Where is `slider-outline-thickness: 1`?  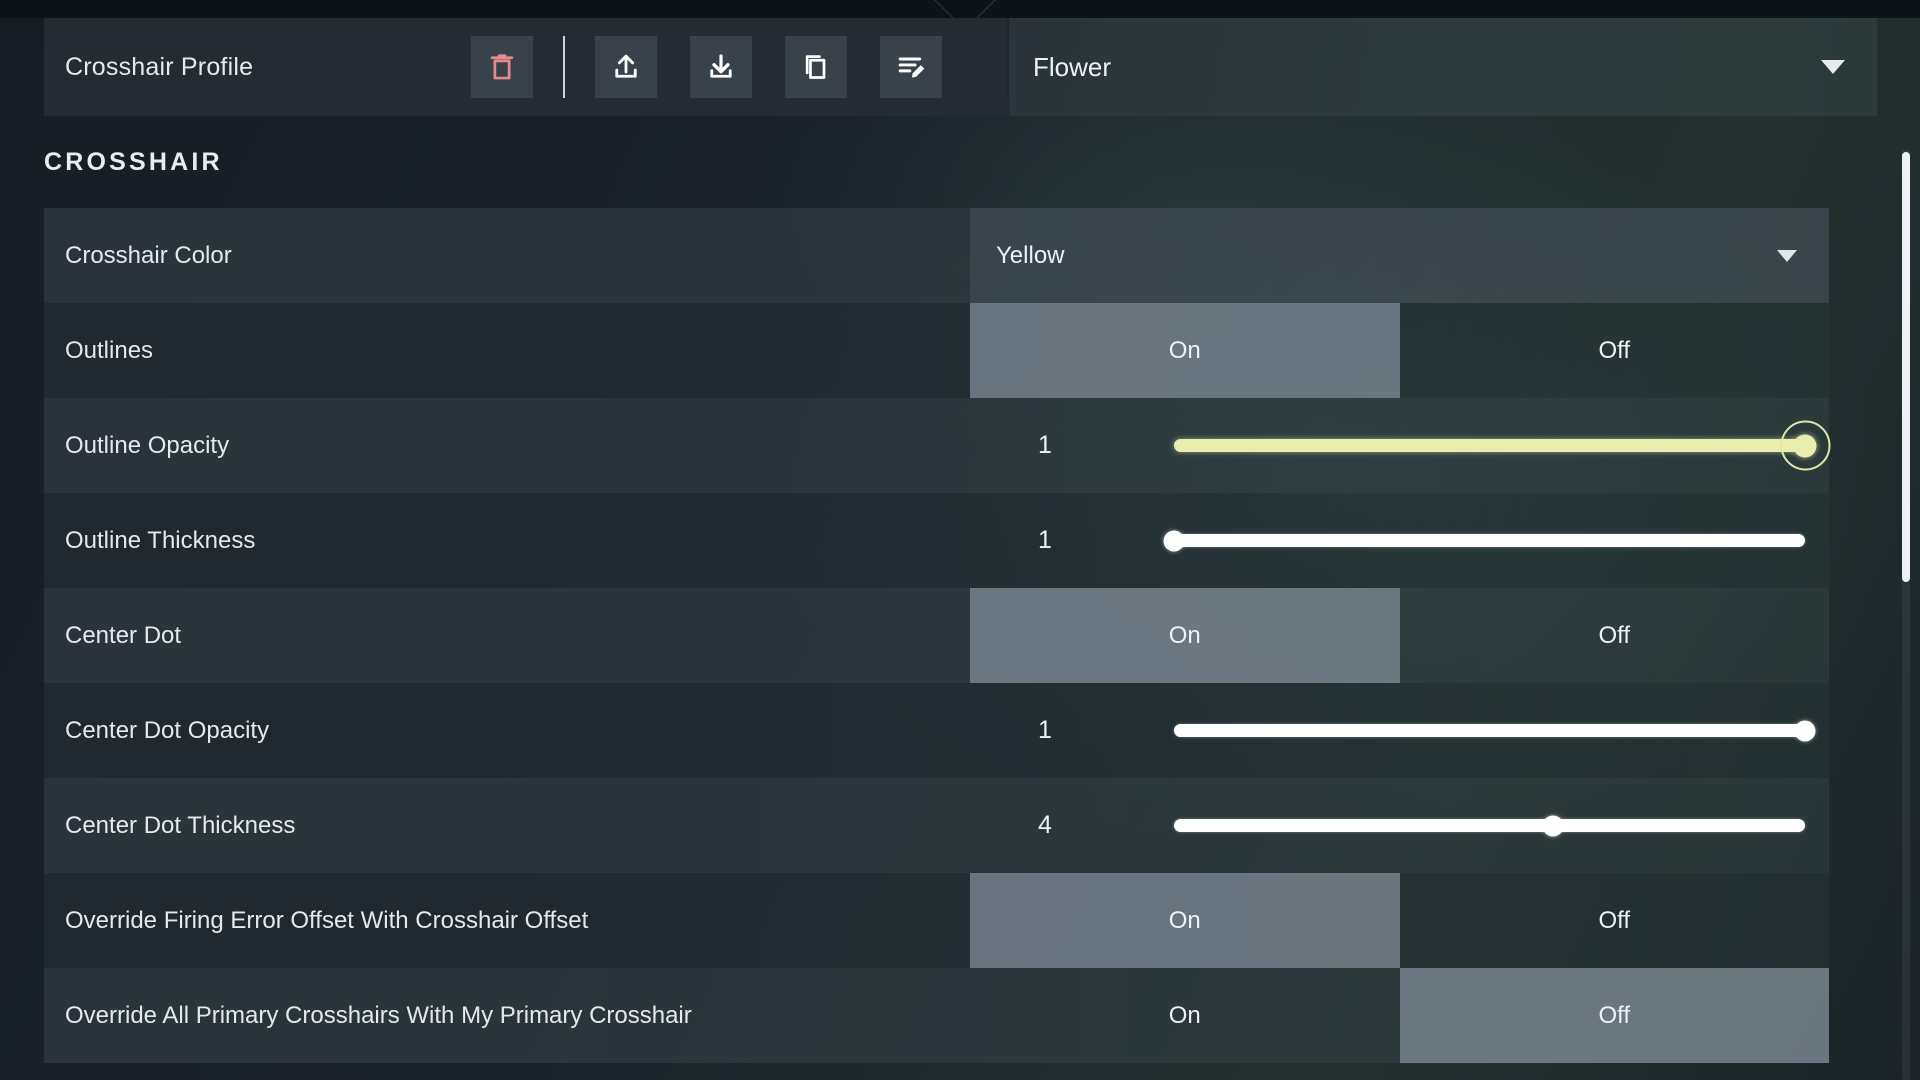
slider-outline-thickness: 1 is located at coordinates (1399, 540).